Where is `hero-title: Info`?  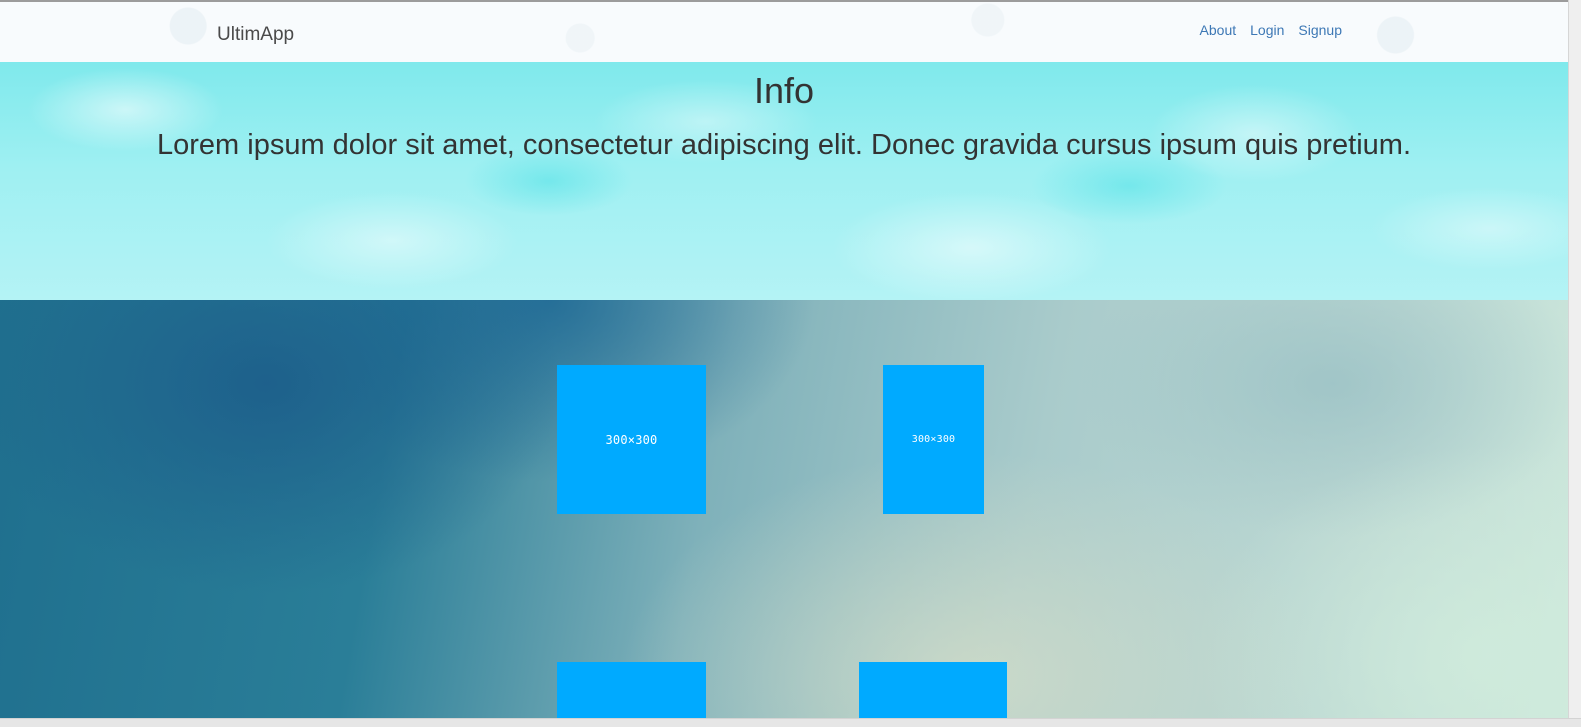 hero-title: Info is located at coordinates (784, 90).